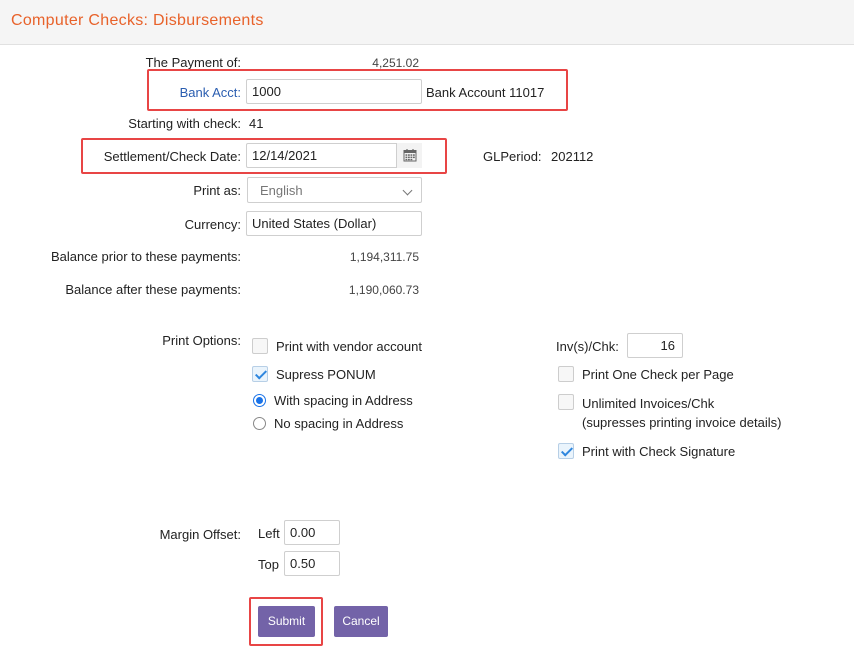 The width and height of the screenshot is (854, 657). What do you see at coordinates (269, 533) in the screenshot?
I see `margin-left-label: Left` at bounding box center [269, 533].